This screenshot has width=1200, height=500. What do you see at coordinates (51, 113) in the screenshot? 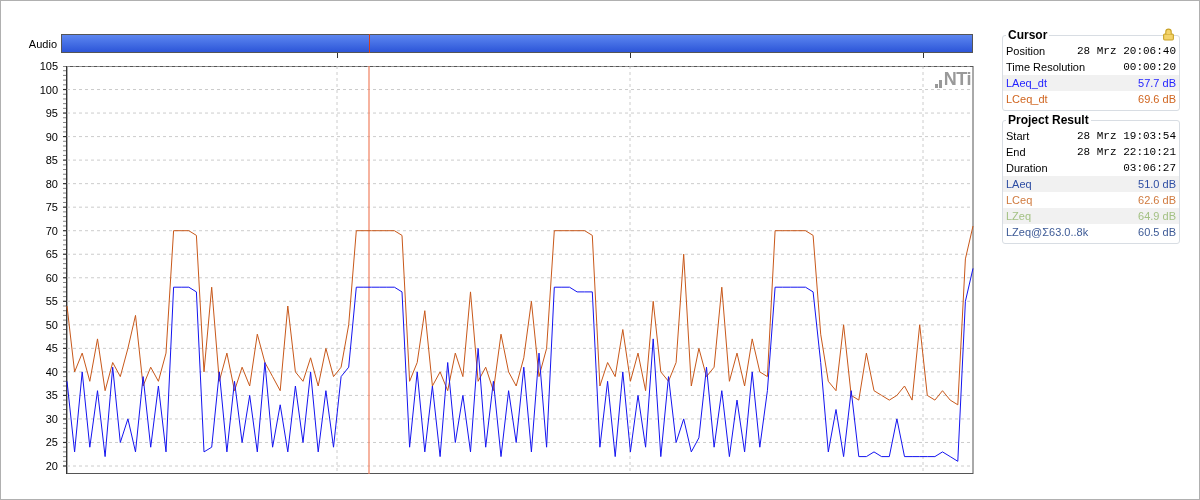
I see `y-axis-label: 95` at bounding box center [51, 113].